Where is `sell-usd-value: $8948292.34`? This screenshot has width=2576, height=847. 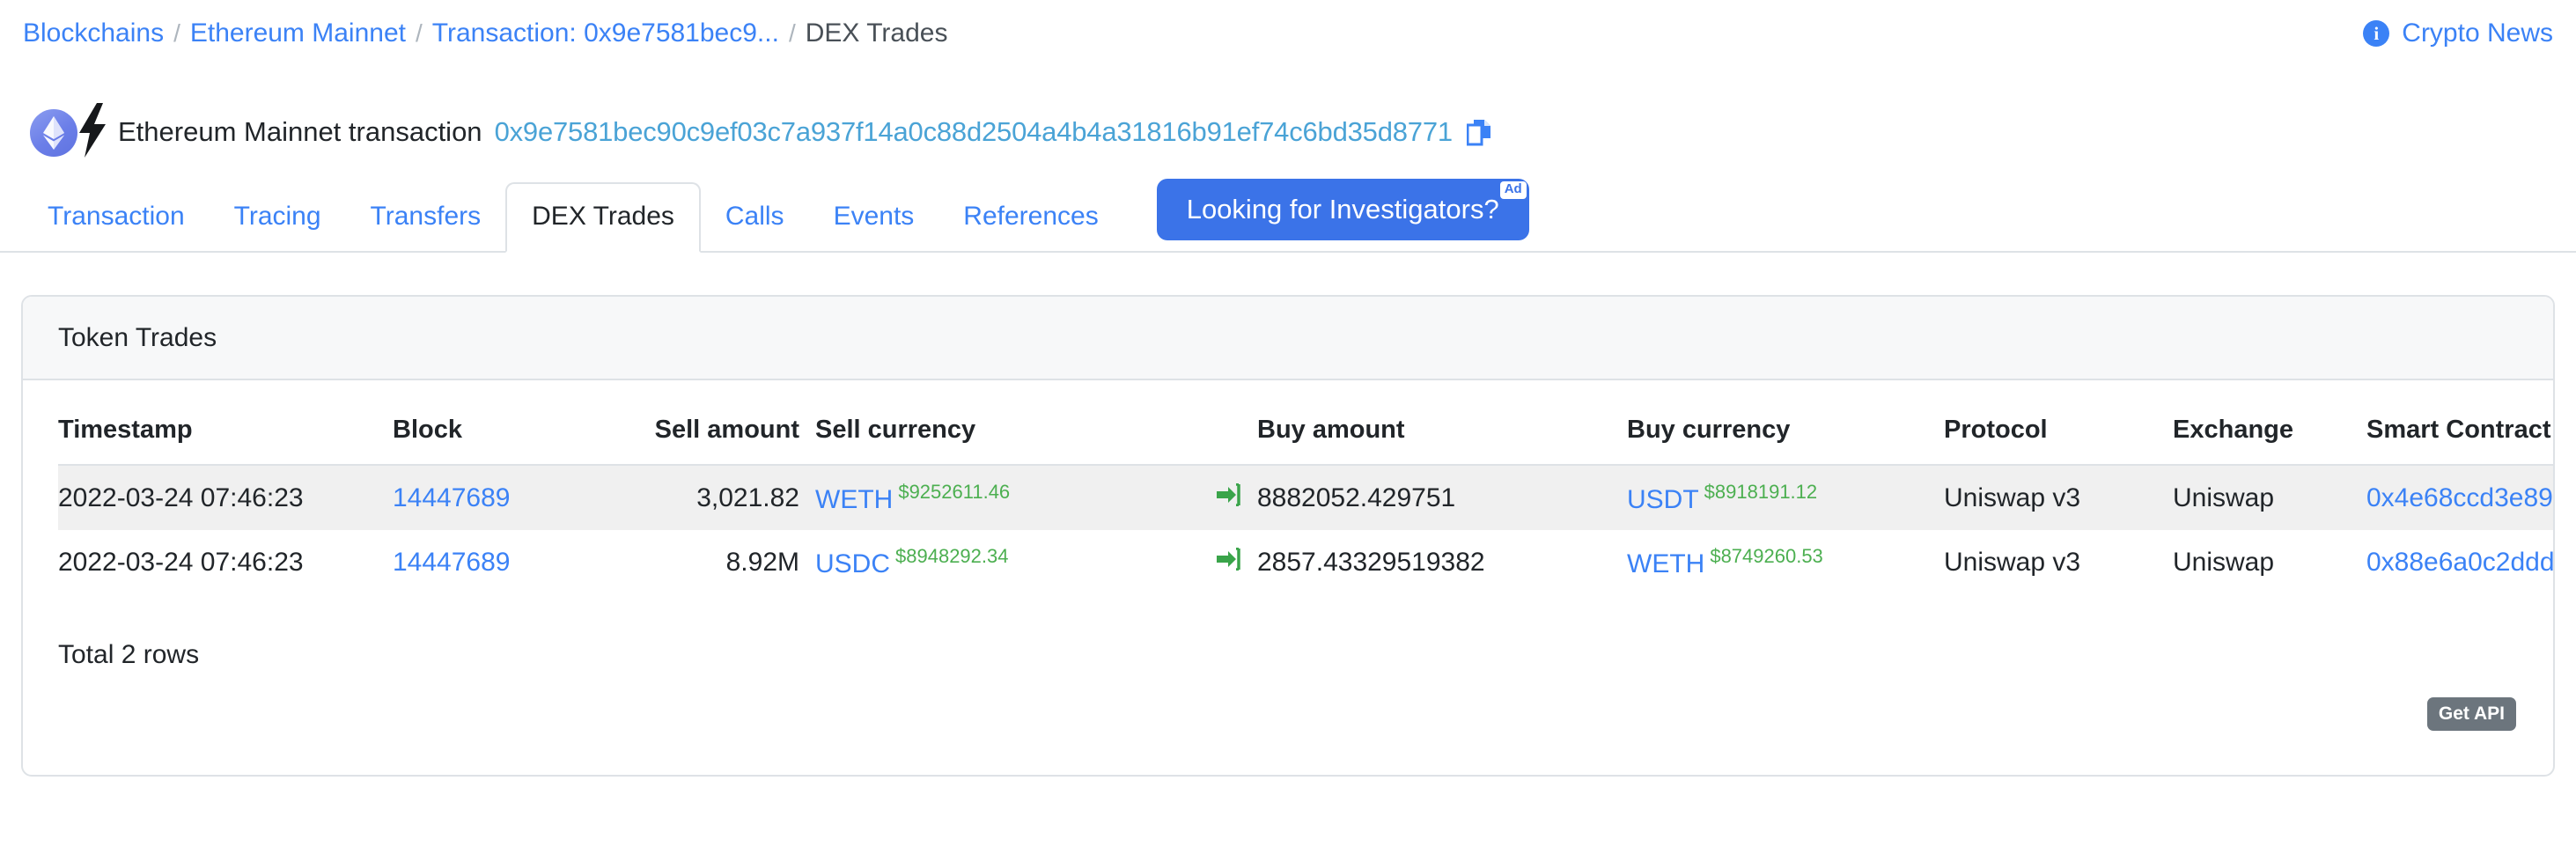 sell-usd-value: $8948292.34 is located at coordinates (952, 556).